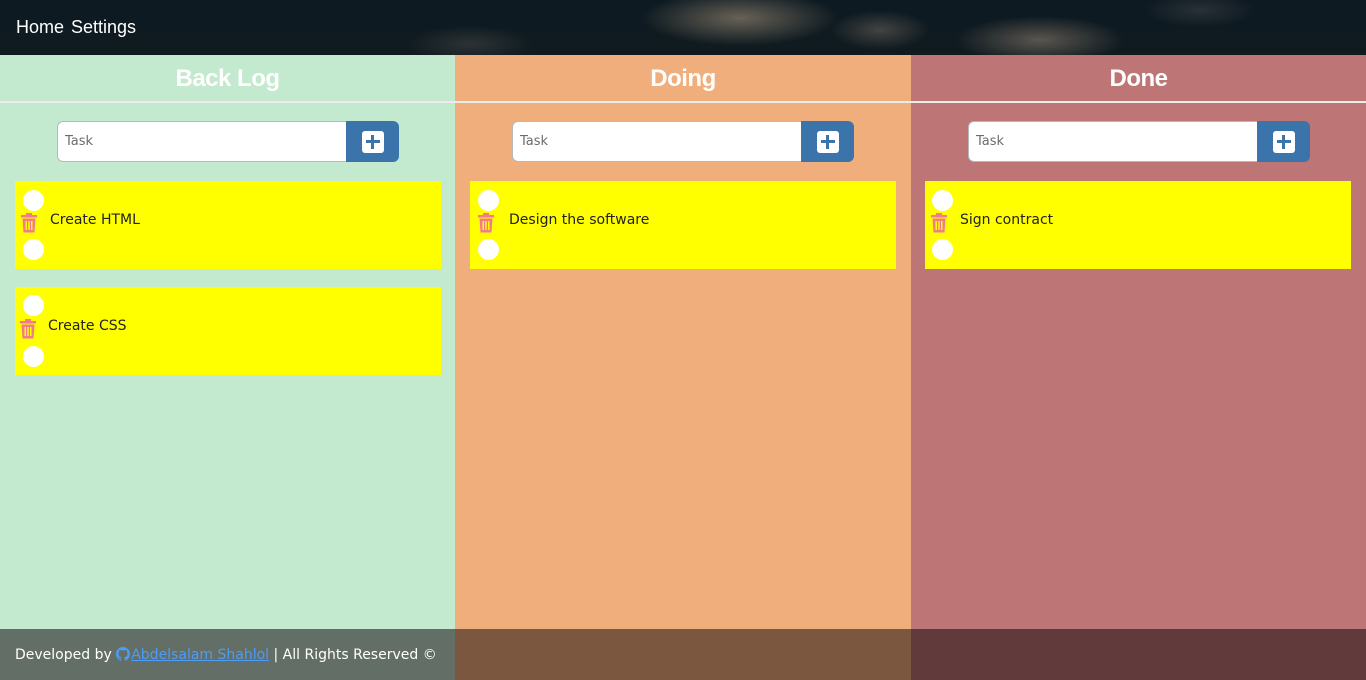 The image size is (1366, 680). I want to click on author-name: Abdelsalam Shahlol, so click(200, 654).